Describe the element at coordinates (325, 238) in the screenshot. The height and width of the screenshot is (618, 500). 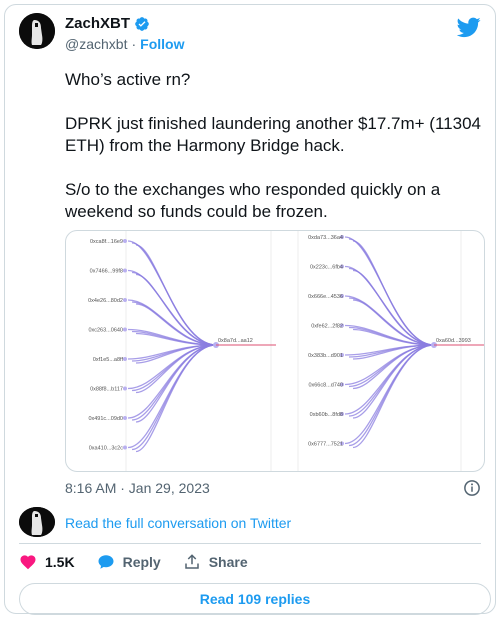
I see `source-address-label: 0xda73...36a4` at that location.